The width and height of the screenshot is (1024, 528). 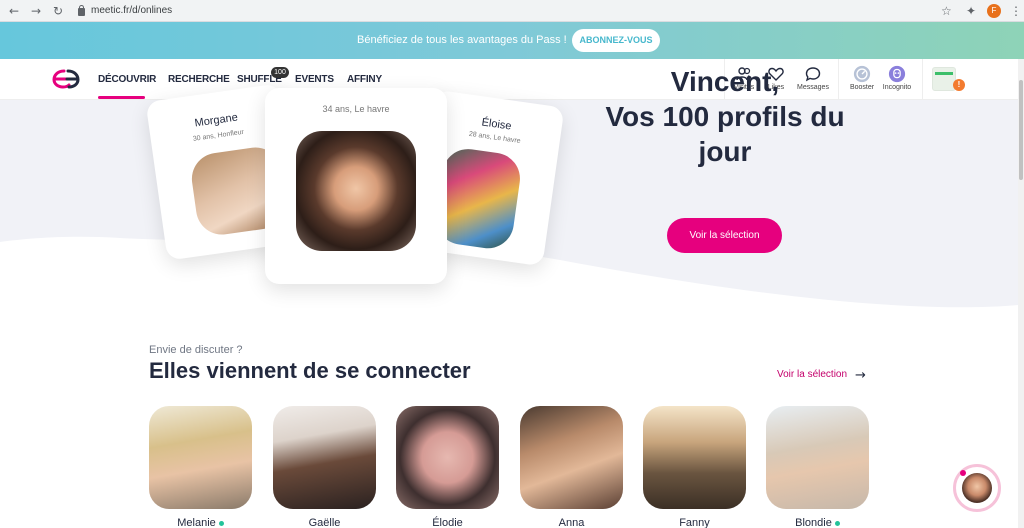 What do you see at coordinates (310, 370) in the screenshot?
I see `section-title: Elles viennent de se connecter` at bounding box center [310, 370].